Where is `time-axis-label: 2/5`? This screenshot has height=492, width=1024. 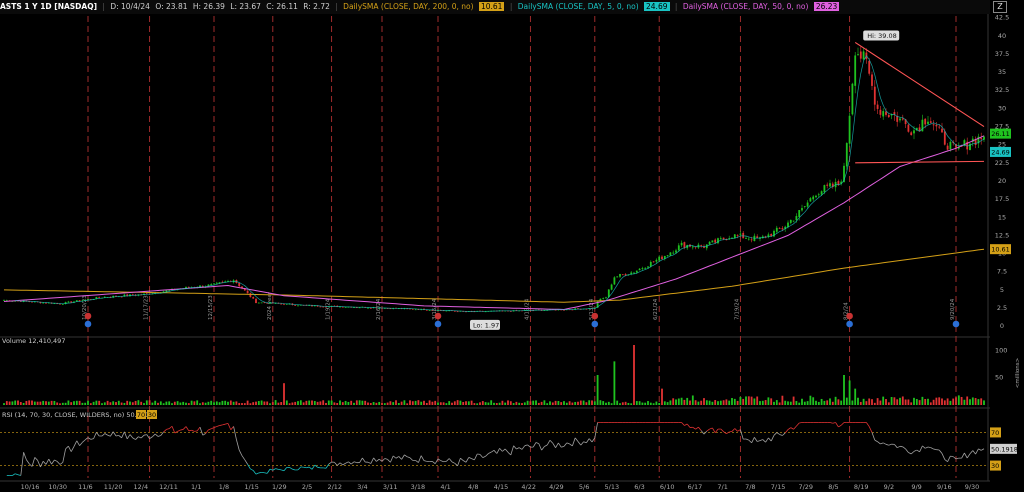 time-axis-label: 2/5 is located at coordinates (307, 487).